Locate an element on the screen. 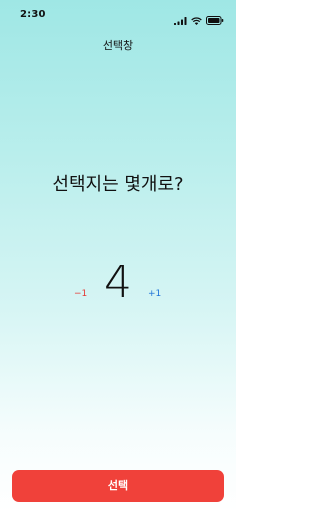 This screenshot has width=320, height=512. battery-icon is located at coordinates (215, 19).